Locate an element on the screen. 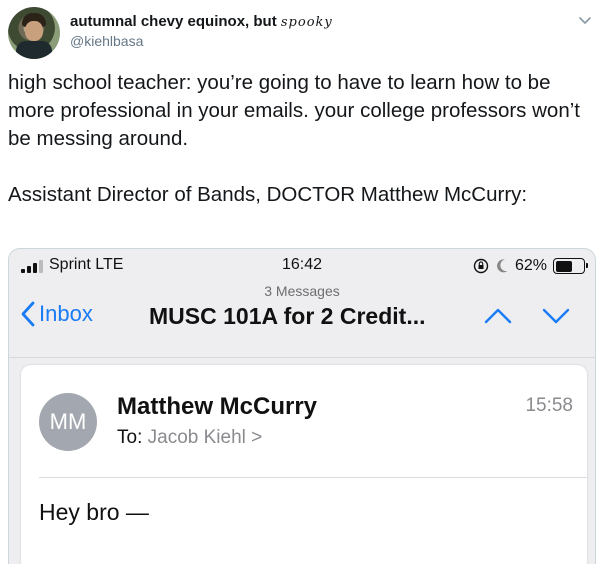  user-handle: @kiehlbasa is located at coordinates (106, 41).